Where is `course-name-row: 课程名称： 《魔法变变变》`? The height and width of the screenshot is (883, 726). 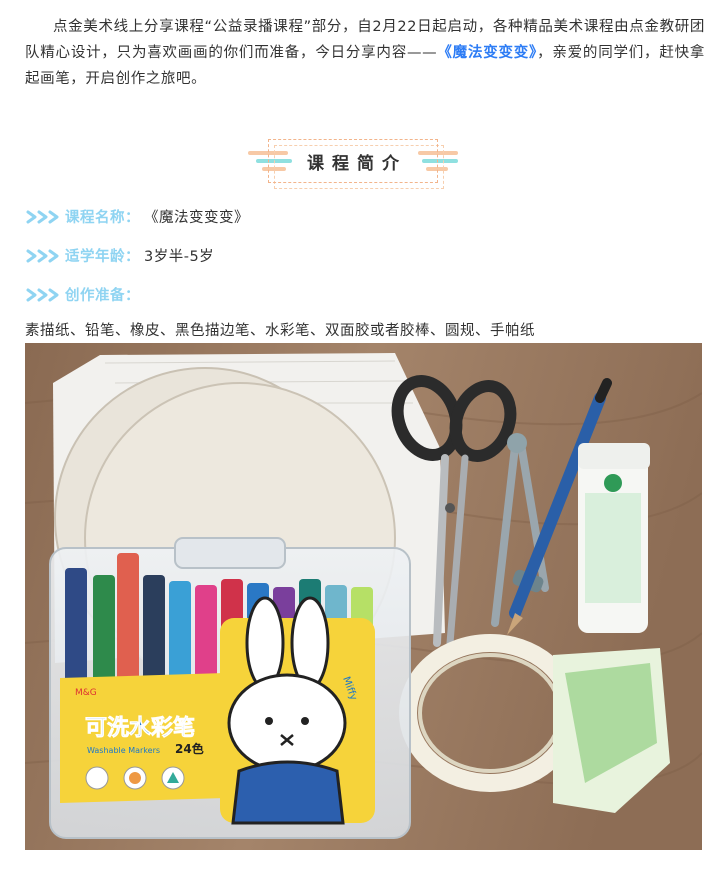 course-name-row: 课程名称： 《魔法变变变》 is located at coordinates (137, 216).